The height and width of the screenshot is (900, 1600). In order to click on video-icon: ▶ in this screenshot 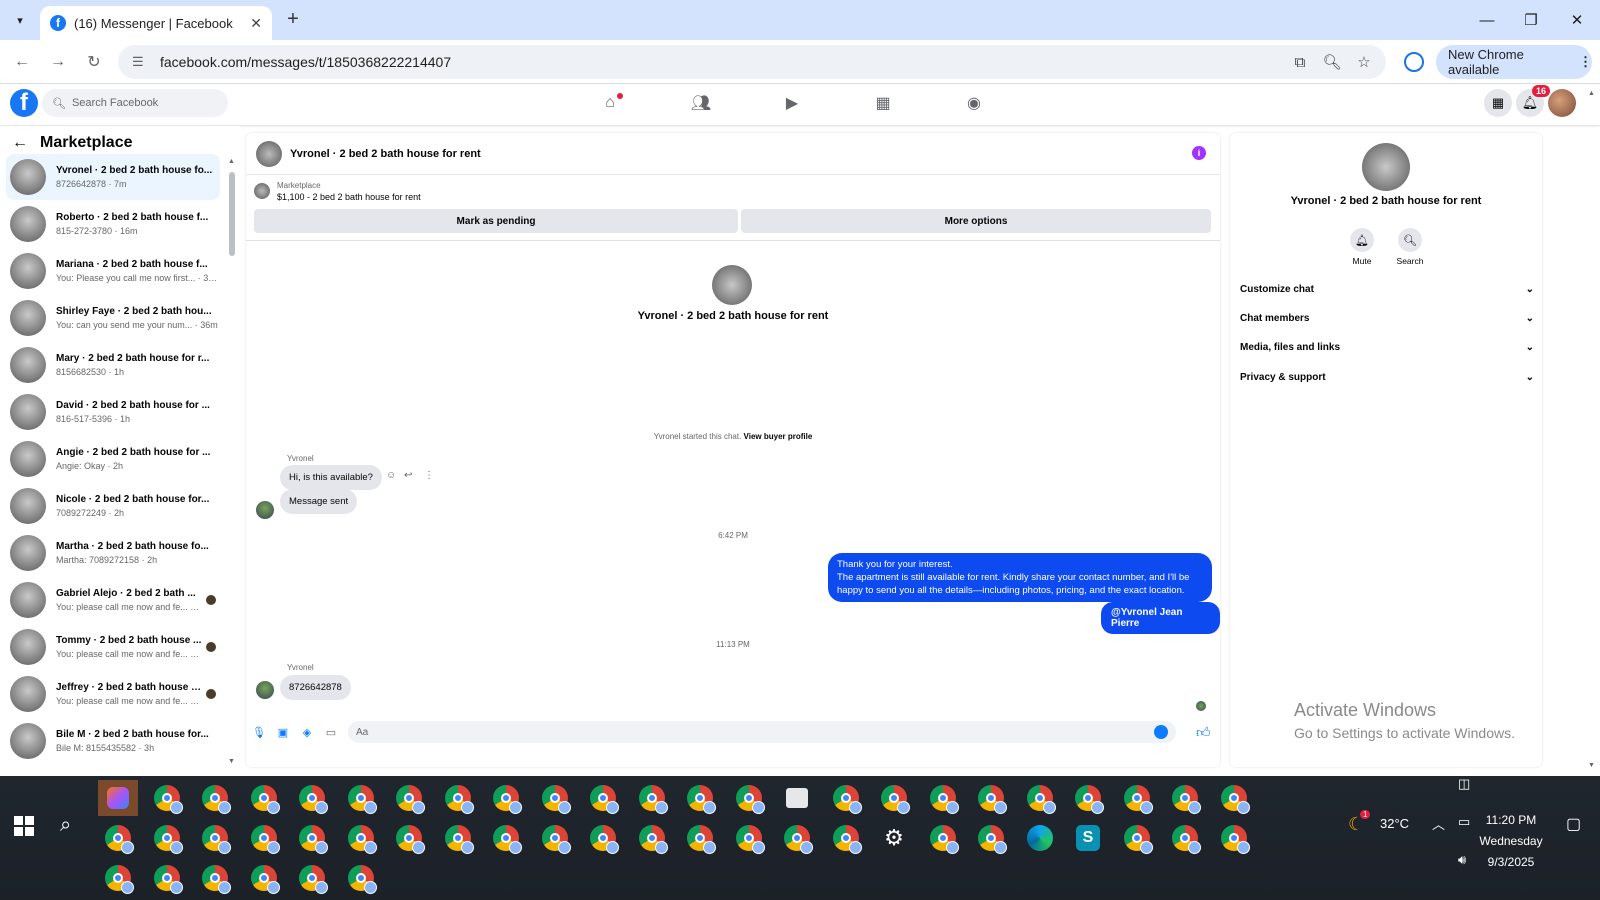, I will do `click(792, 103)`.